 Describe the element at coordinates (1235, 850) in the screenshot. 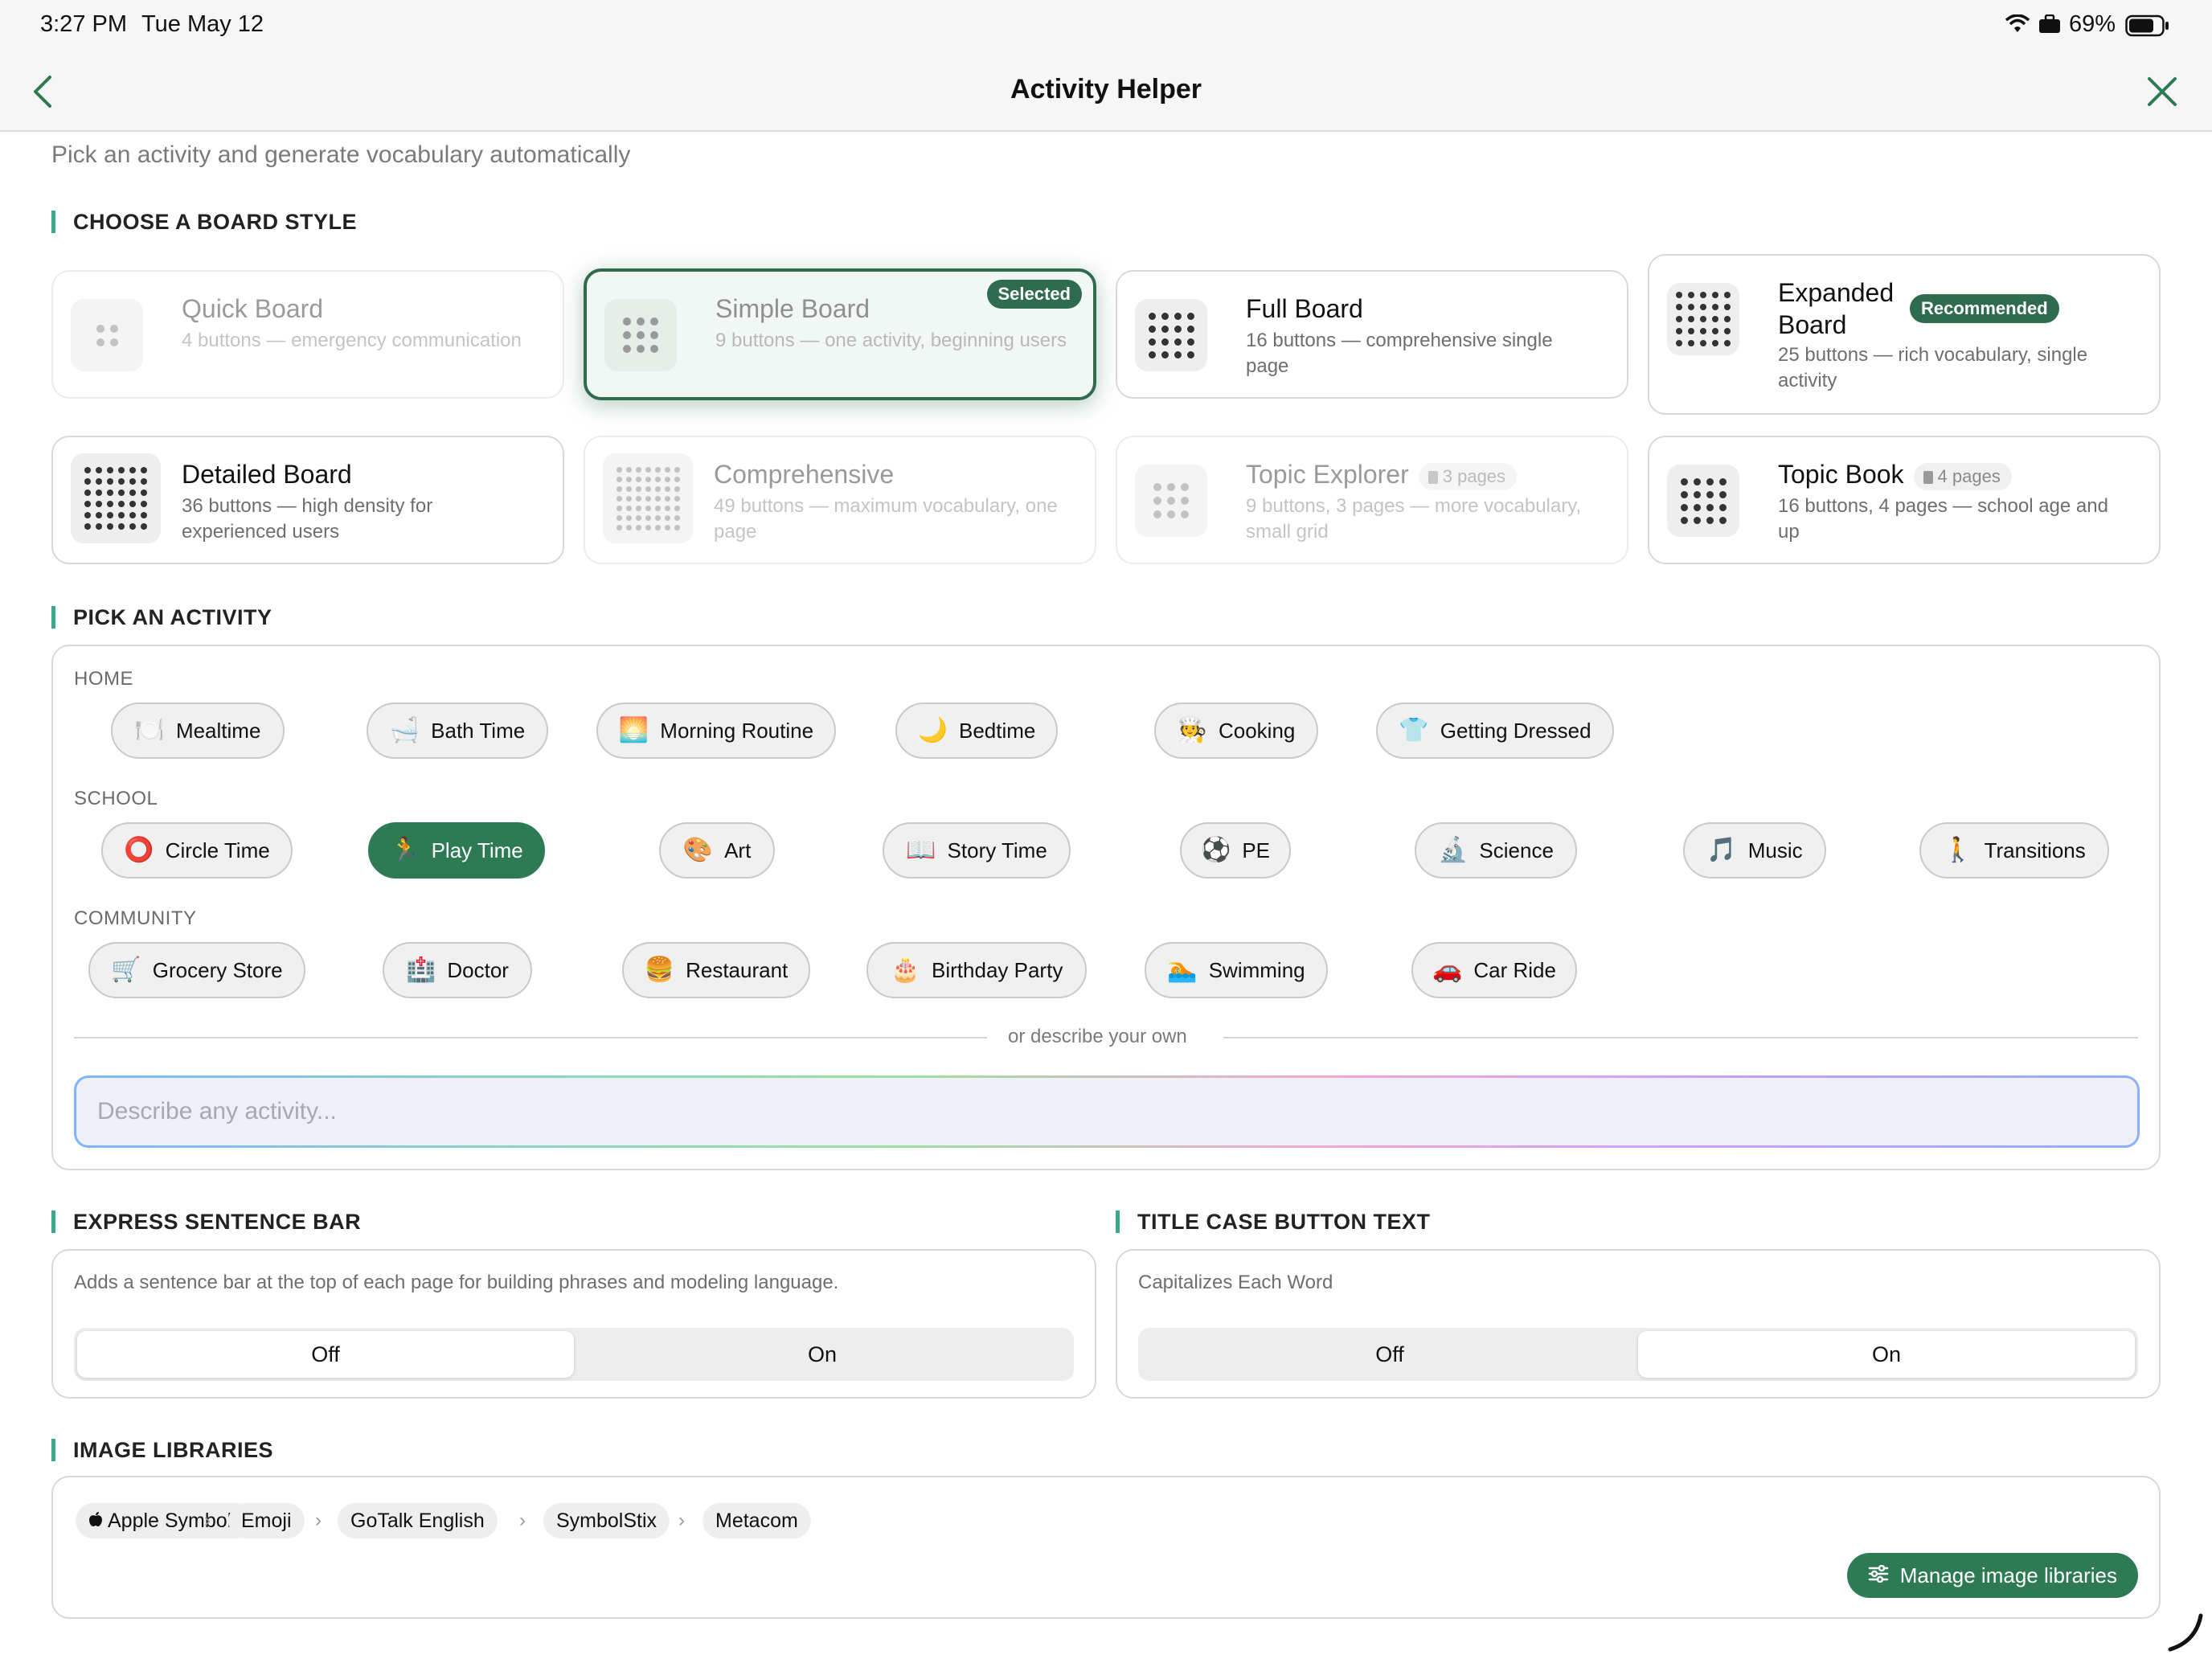

I see `activity-chip-pe: ⚽ PE` at that location.